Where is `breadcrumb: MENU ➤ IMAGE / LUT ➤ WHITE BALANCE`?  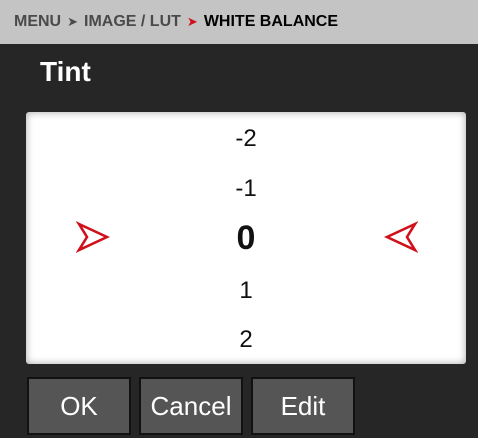 breadcrumb: MENU ➤ IMAGE / LUT ➤ WHITE BALANCE is located at coordinates (239, 22).